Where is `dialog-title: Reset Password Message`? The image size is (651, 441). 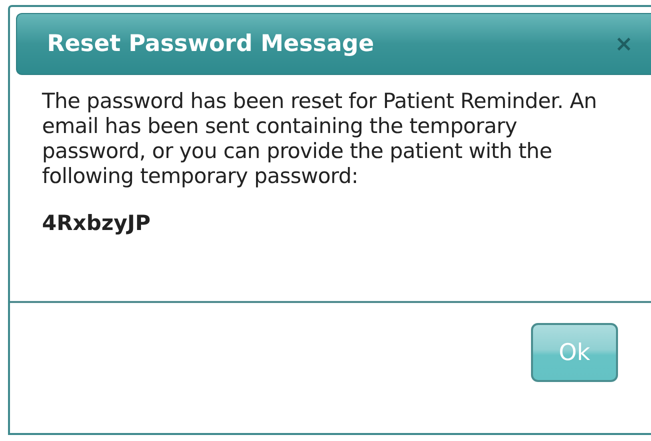
dialog-title: Reset Password Message is located at coordinates (211, 44).